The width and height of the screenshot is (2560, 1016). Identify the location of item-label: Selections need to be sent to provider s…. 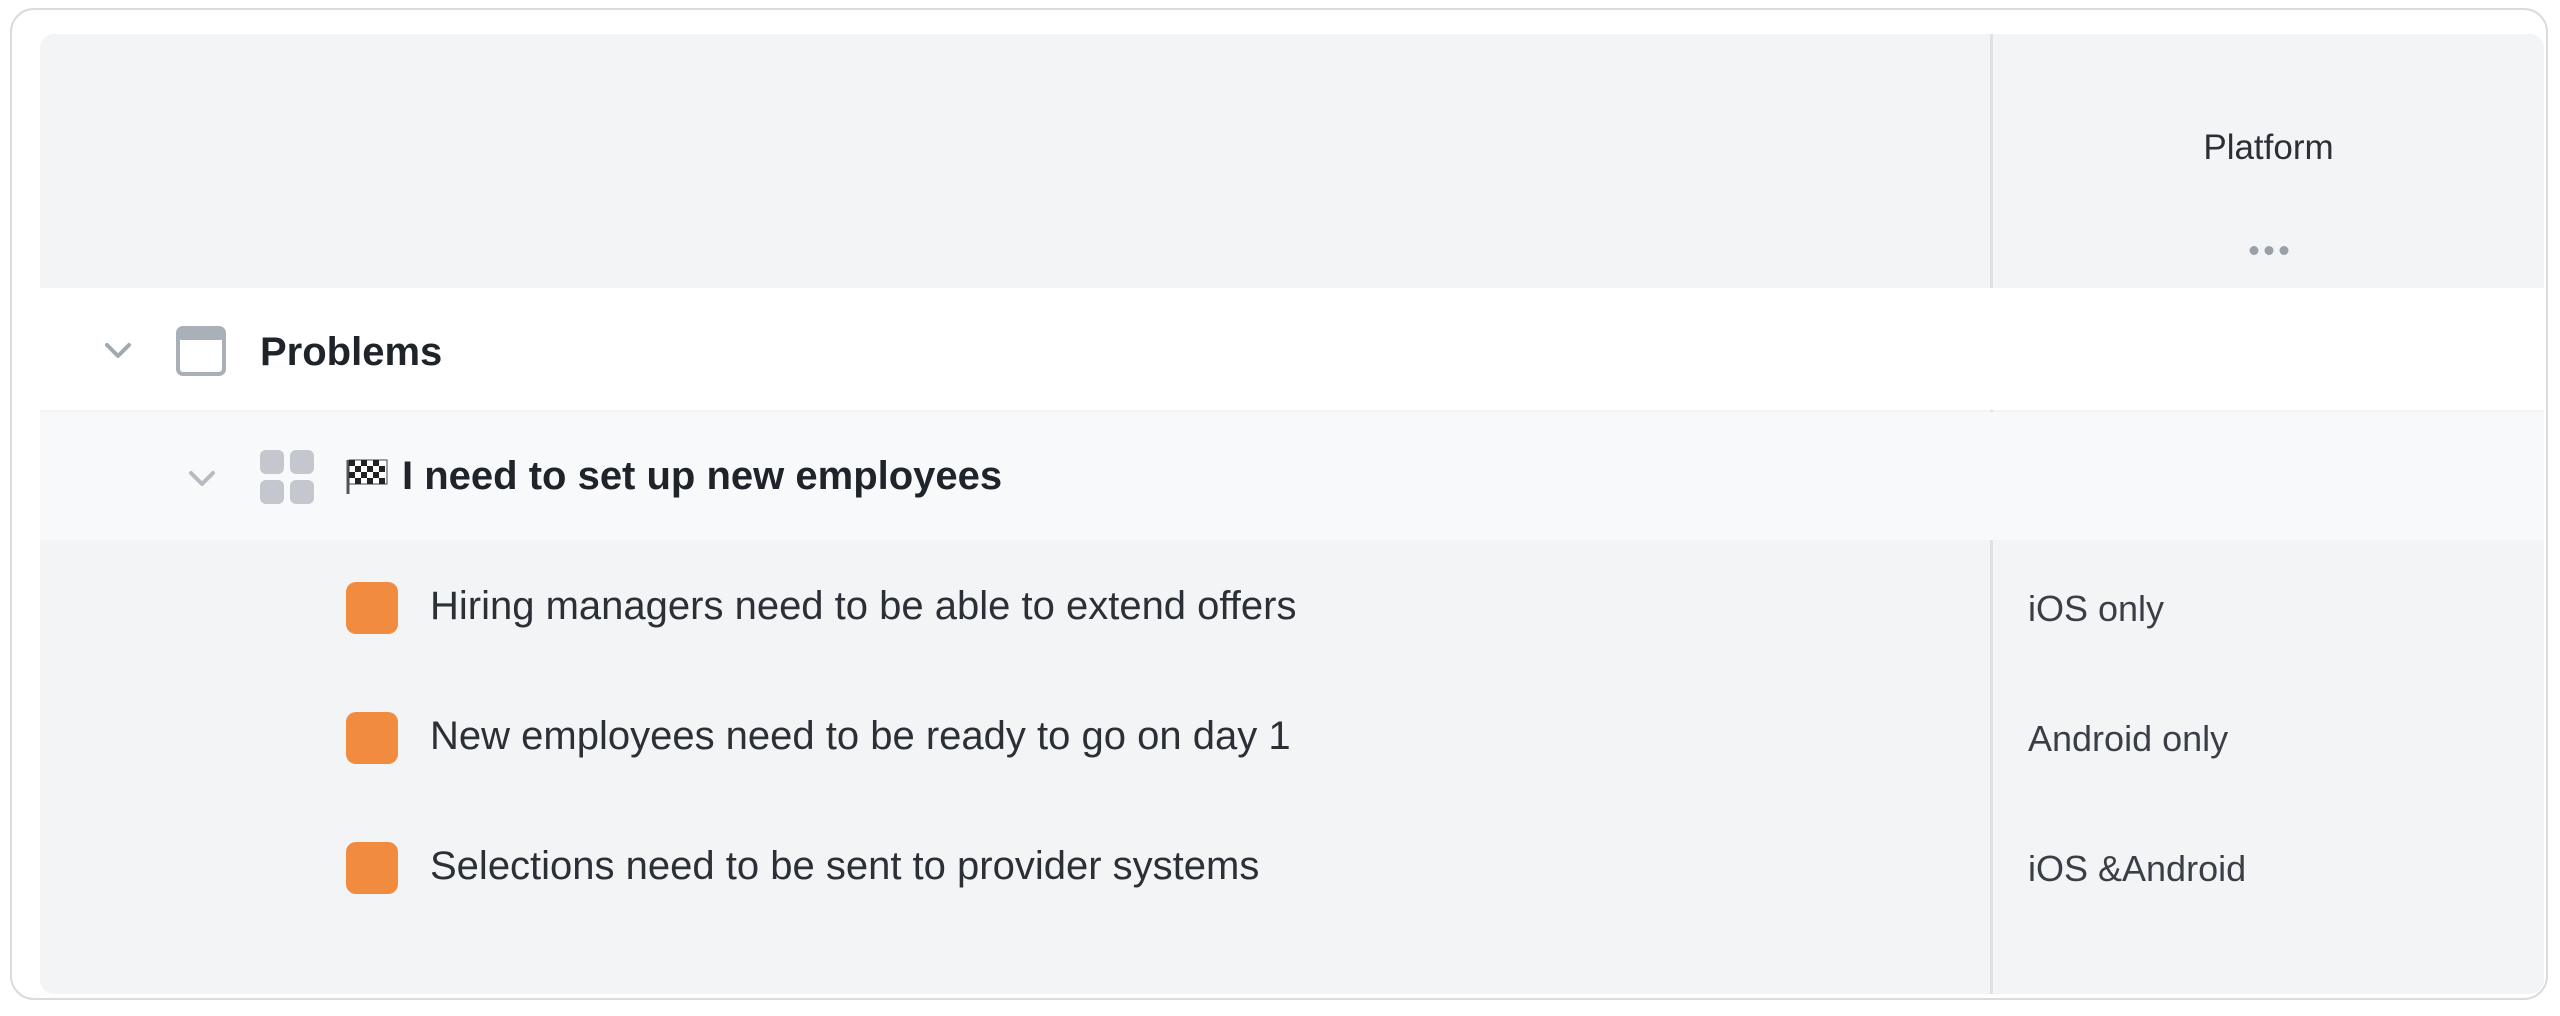
(845, 866).